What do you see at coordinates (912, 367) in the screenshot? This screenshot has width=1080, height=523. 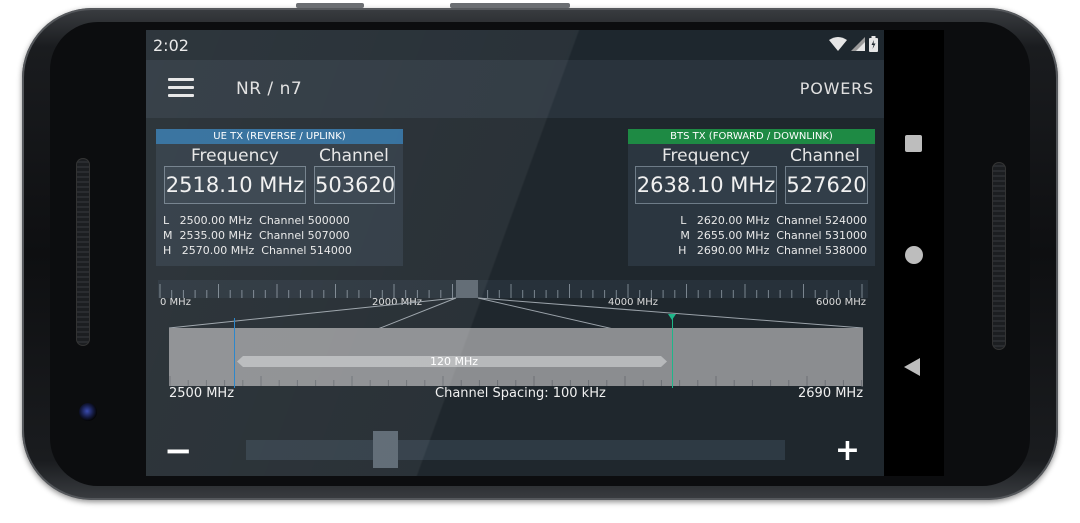 I see `back-icon` at bounding box center [912, 367].